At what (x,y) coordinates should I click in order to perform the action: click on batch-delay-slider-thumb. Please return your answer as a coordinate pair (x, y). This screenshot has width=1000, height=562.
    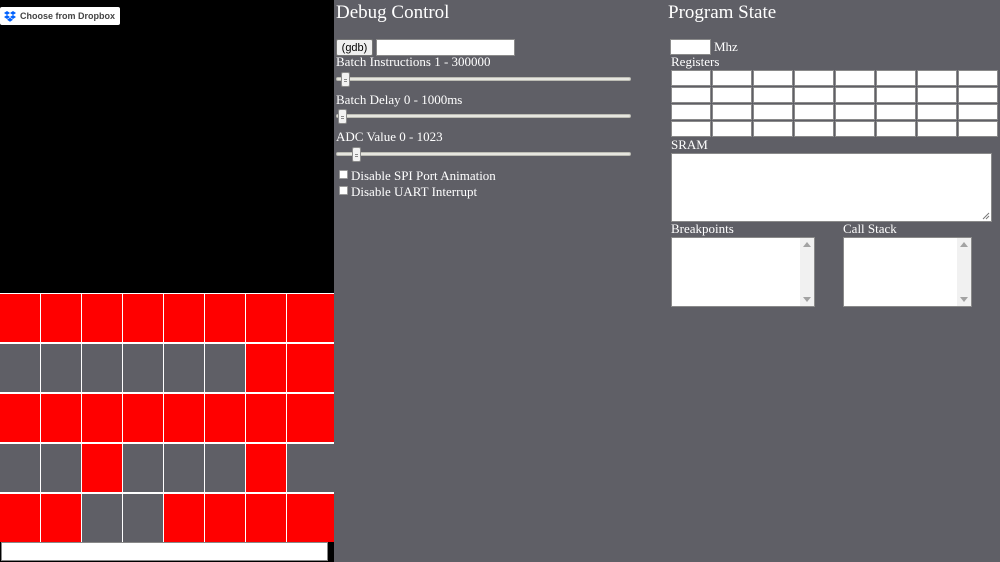
    Looking at the image, I should click on (342, 116).